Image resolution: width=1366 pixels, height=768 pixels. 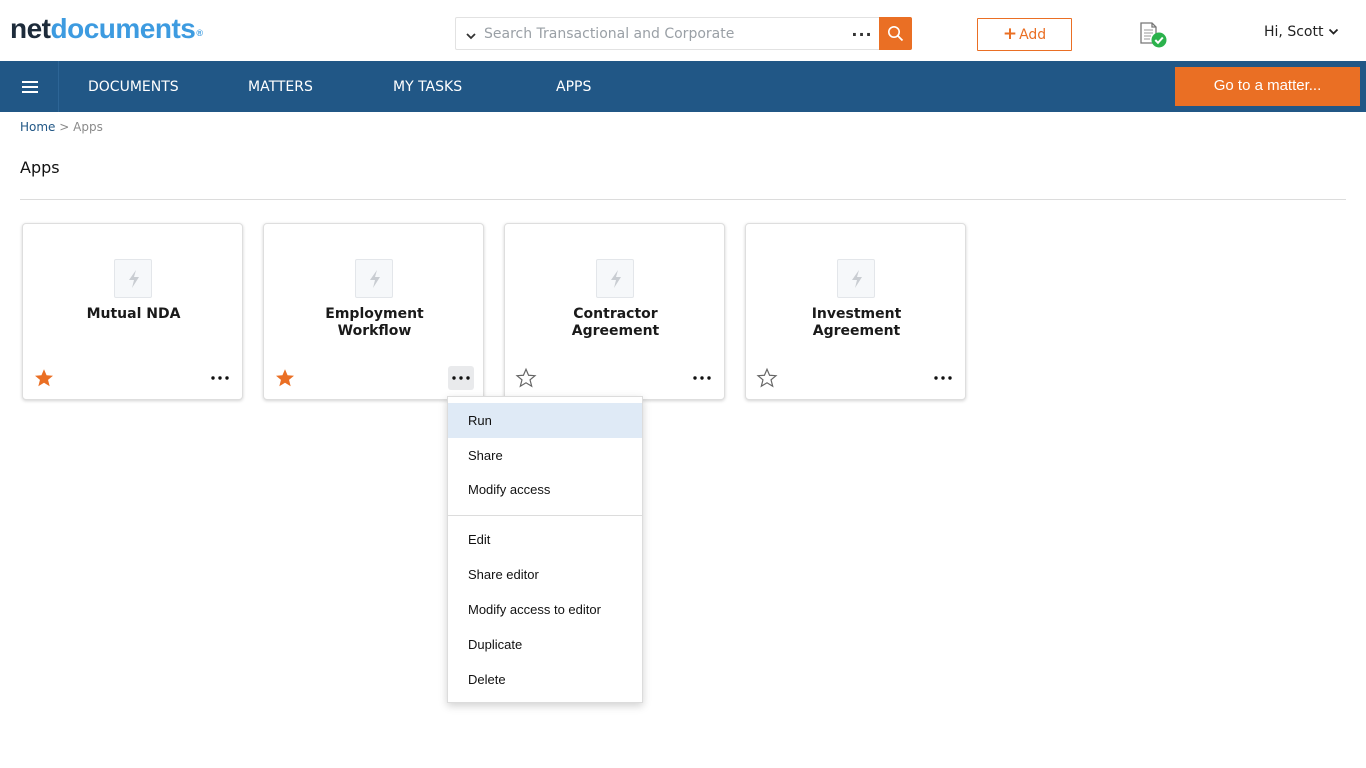 I want to click on breadcrumb-home: Home, so click(x=37, y=127).